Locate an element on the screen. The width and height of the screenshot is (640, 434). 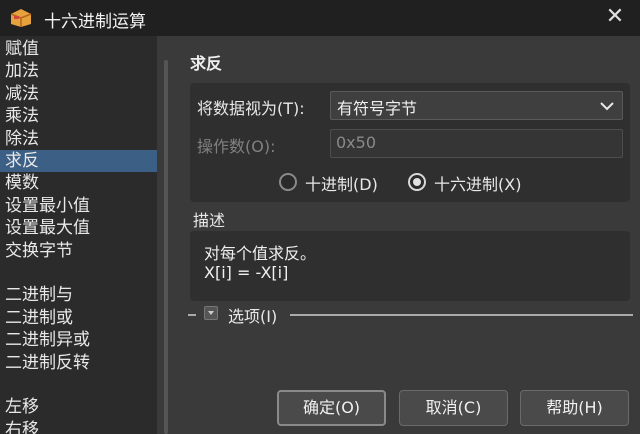
sidebar-item: 求反 is located at coordinates (78, 161).